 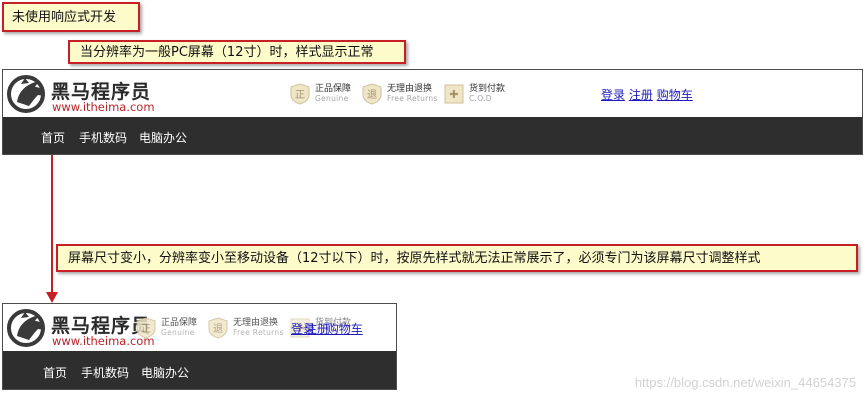 I want to click on main-nav-narrow: 首页 手机数码 电脑办公, so click(x=199, y=370).